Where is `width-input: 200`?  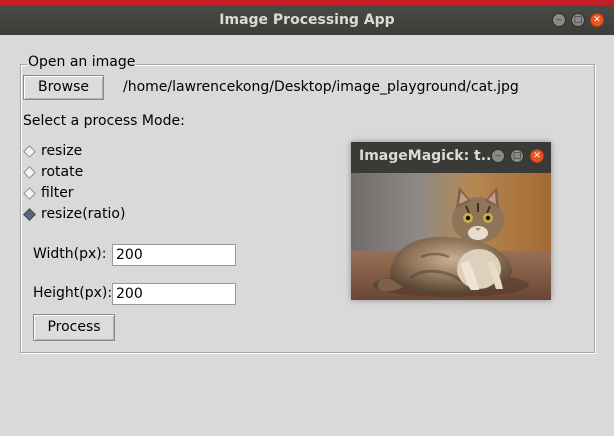 width-input: 200 is located at coordinates (174, 255).